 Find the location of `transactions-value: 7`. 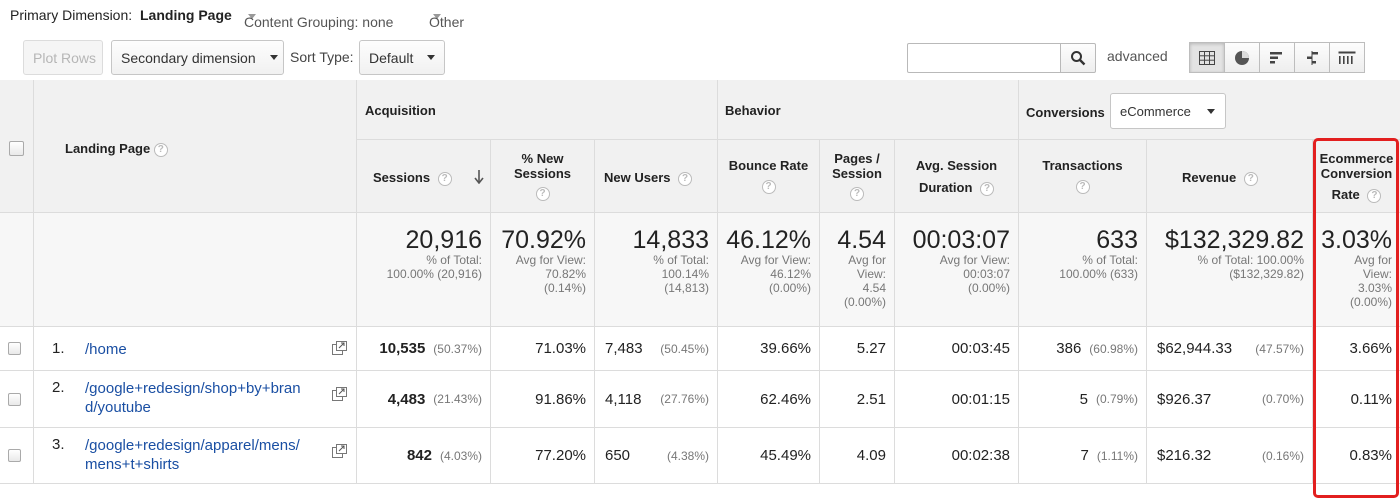

transactions-value: 7 is located at coordinates (1084, 455).